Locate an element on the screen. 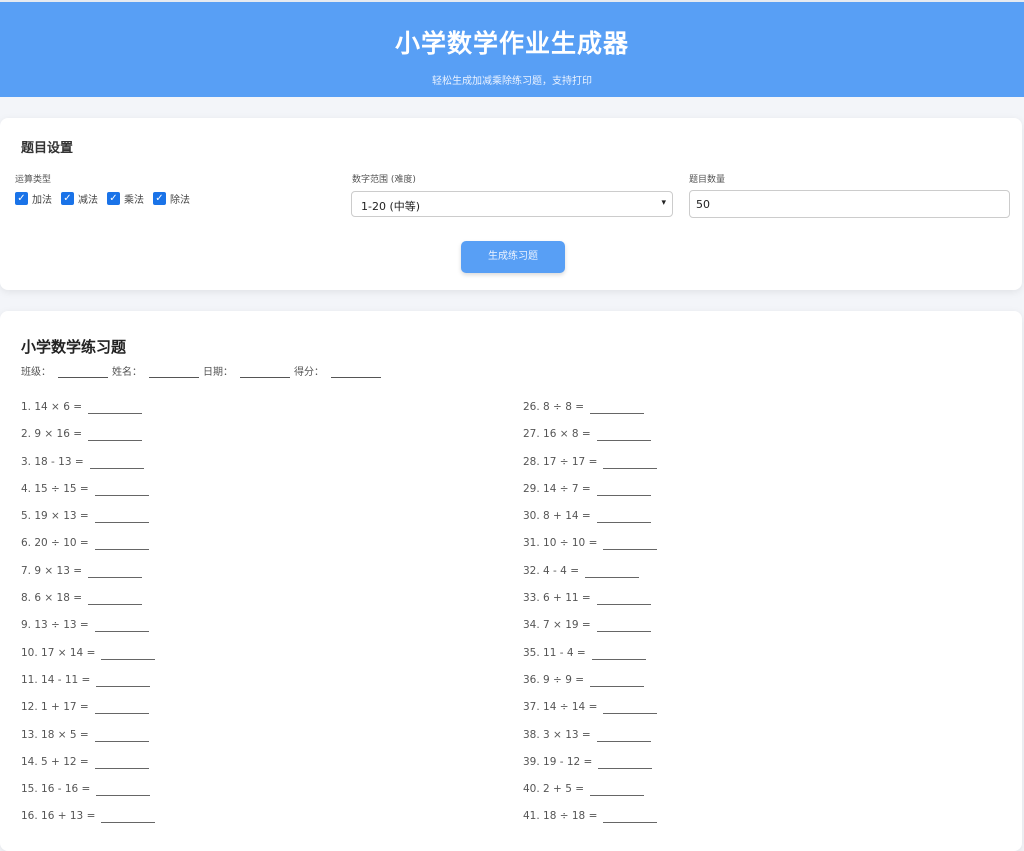 The height and width of the screenshot is (851, 1024). problem-item: 7. 9 × 13 = is located at coordinates (261, 578).